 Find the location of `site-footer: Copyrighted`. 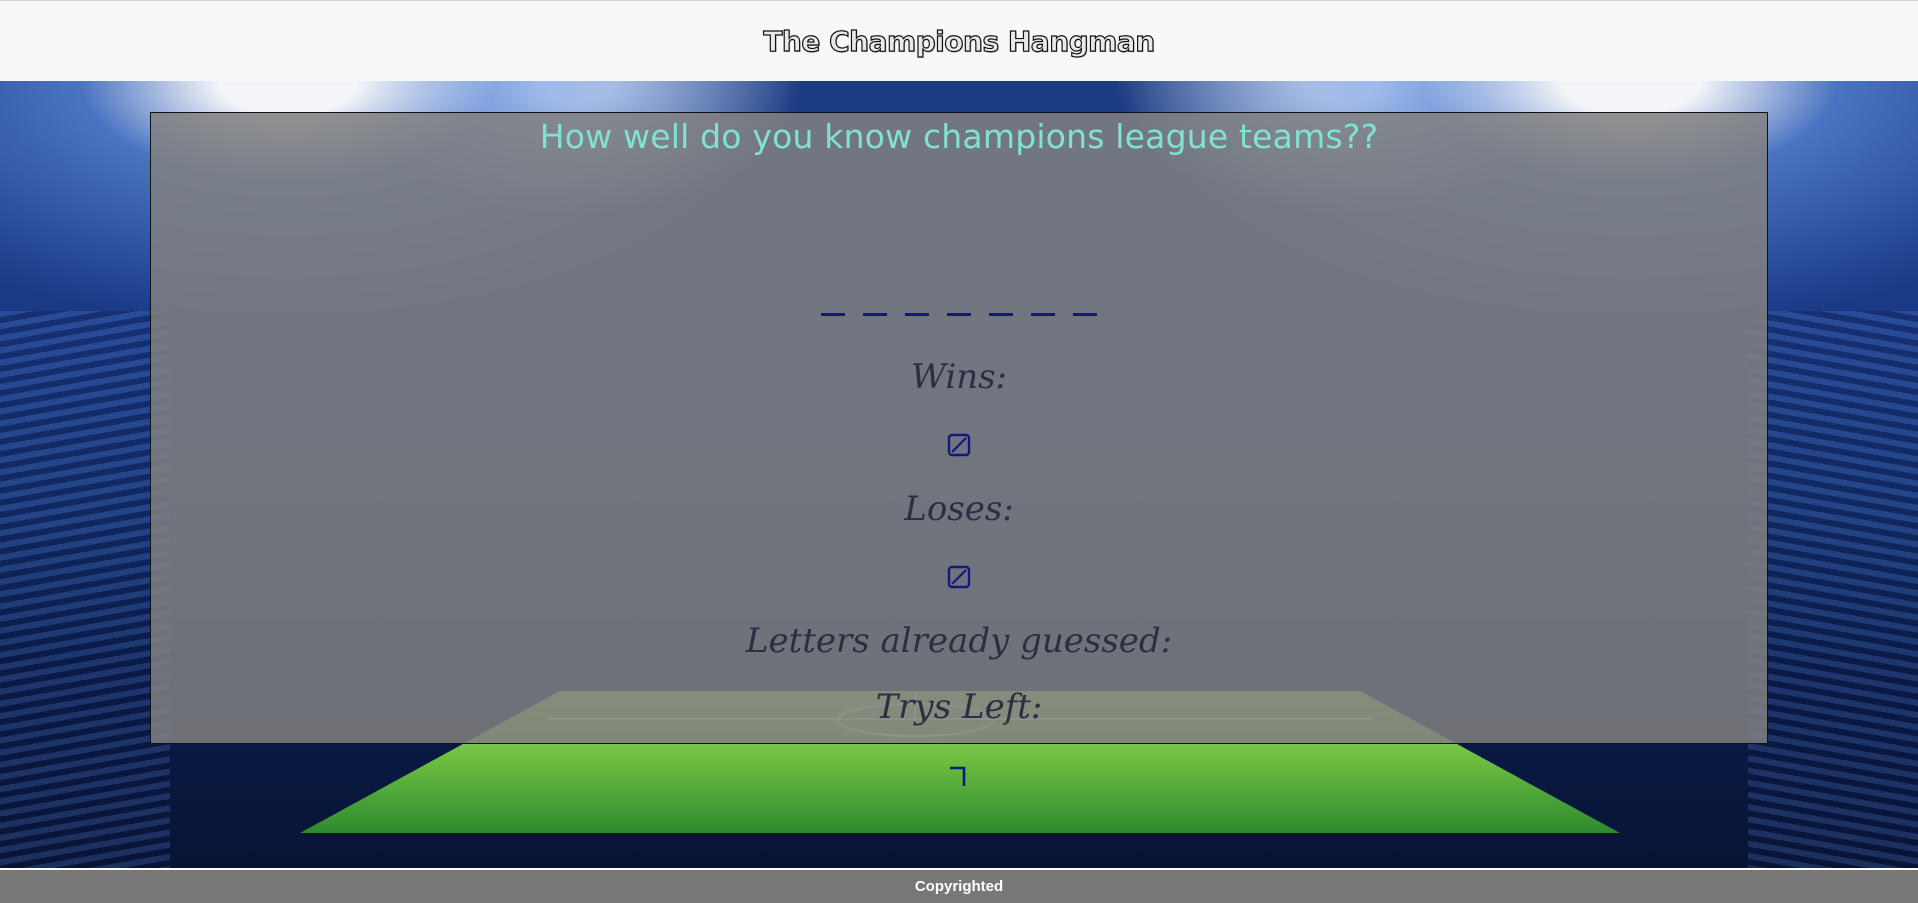

site-footer: Copyrighted is located at coordinates (959, 885).